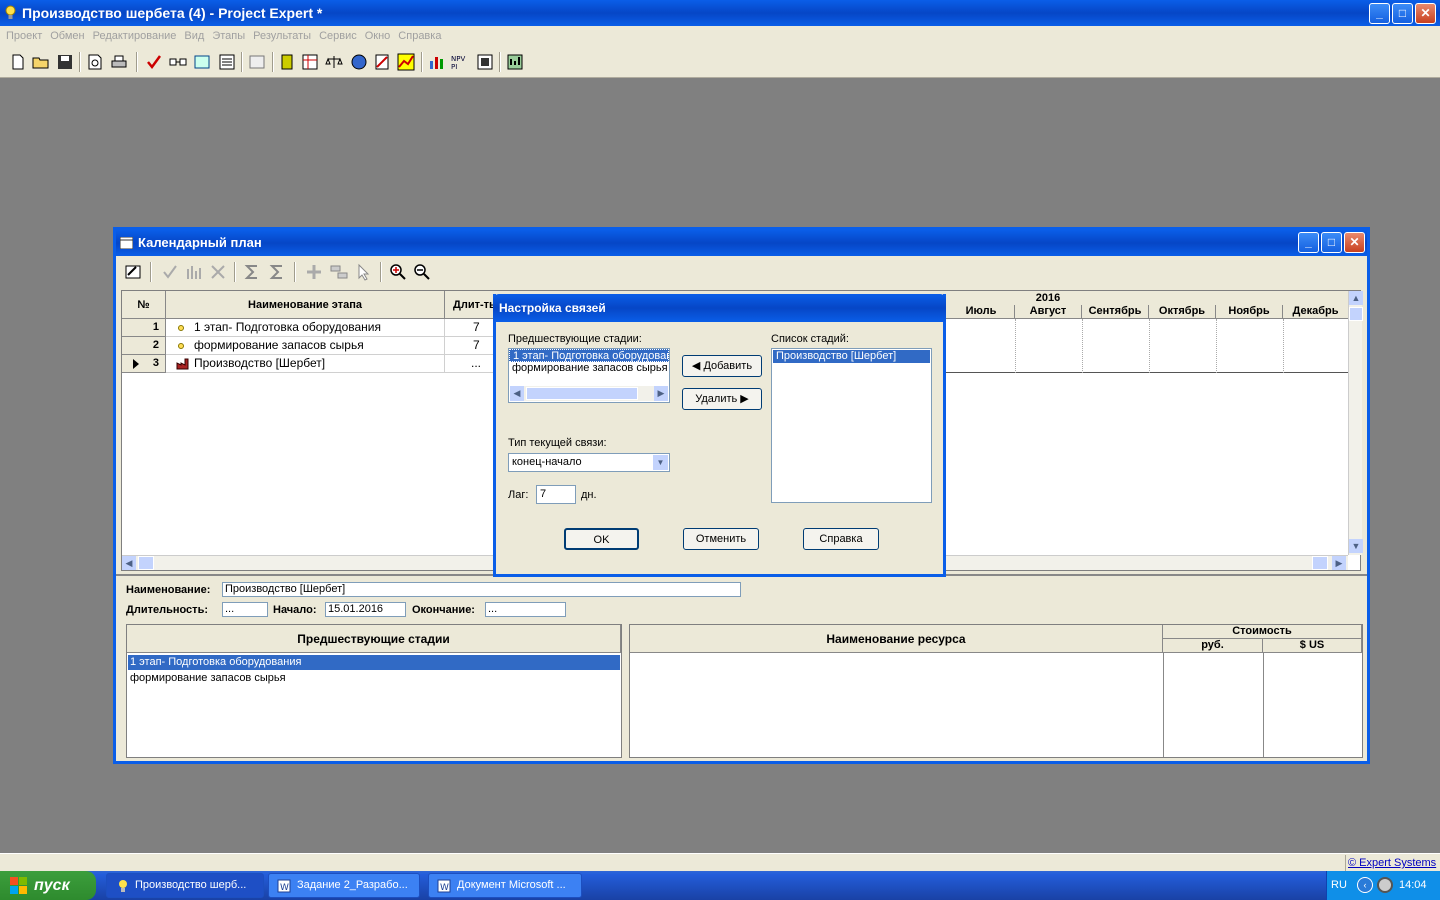 Image resolution: width=1440 pixels, height=900 pixels. Describe the element at coordinates (194, 272) in the screenshot. I see `bars-icon` at that location.